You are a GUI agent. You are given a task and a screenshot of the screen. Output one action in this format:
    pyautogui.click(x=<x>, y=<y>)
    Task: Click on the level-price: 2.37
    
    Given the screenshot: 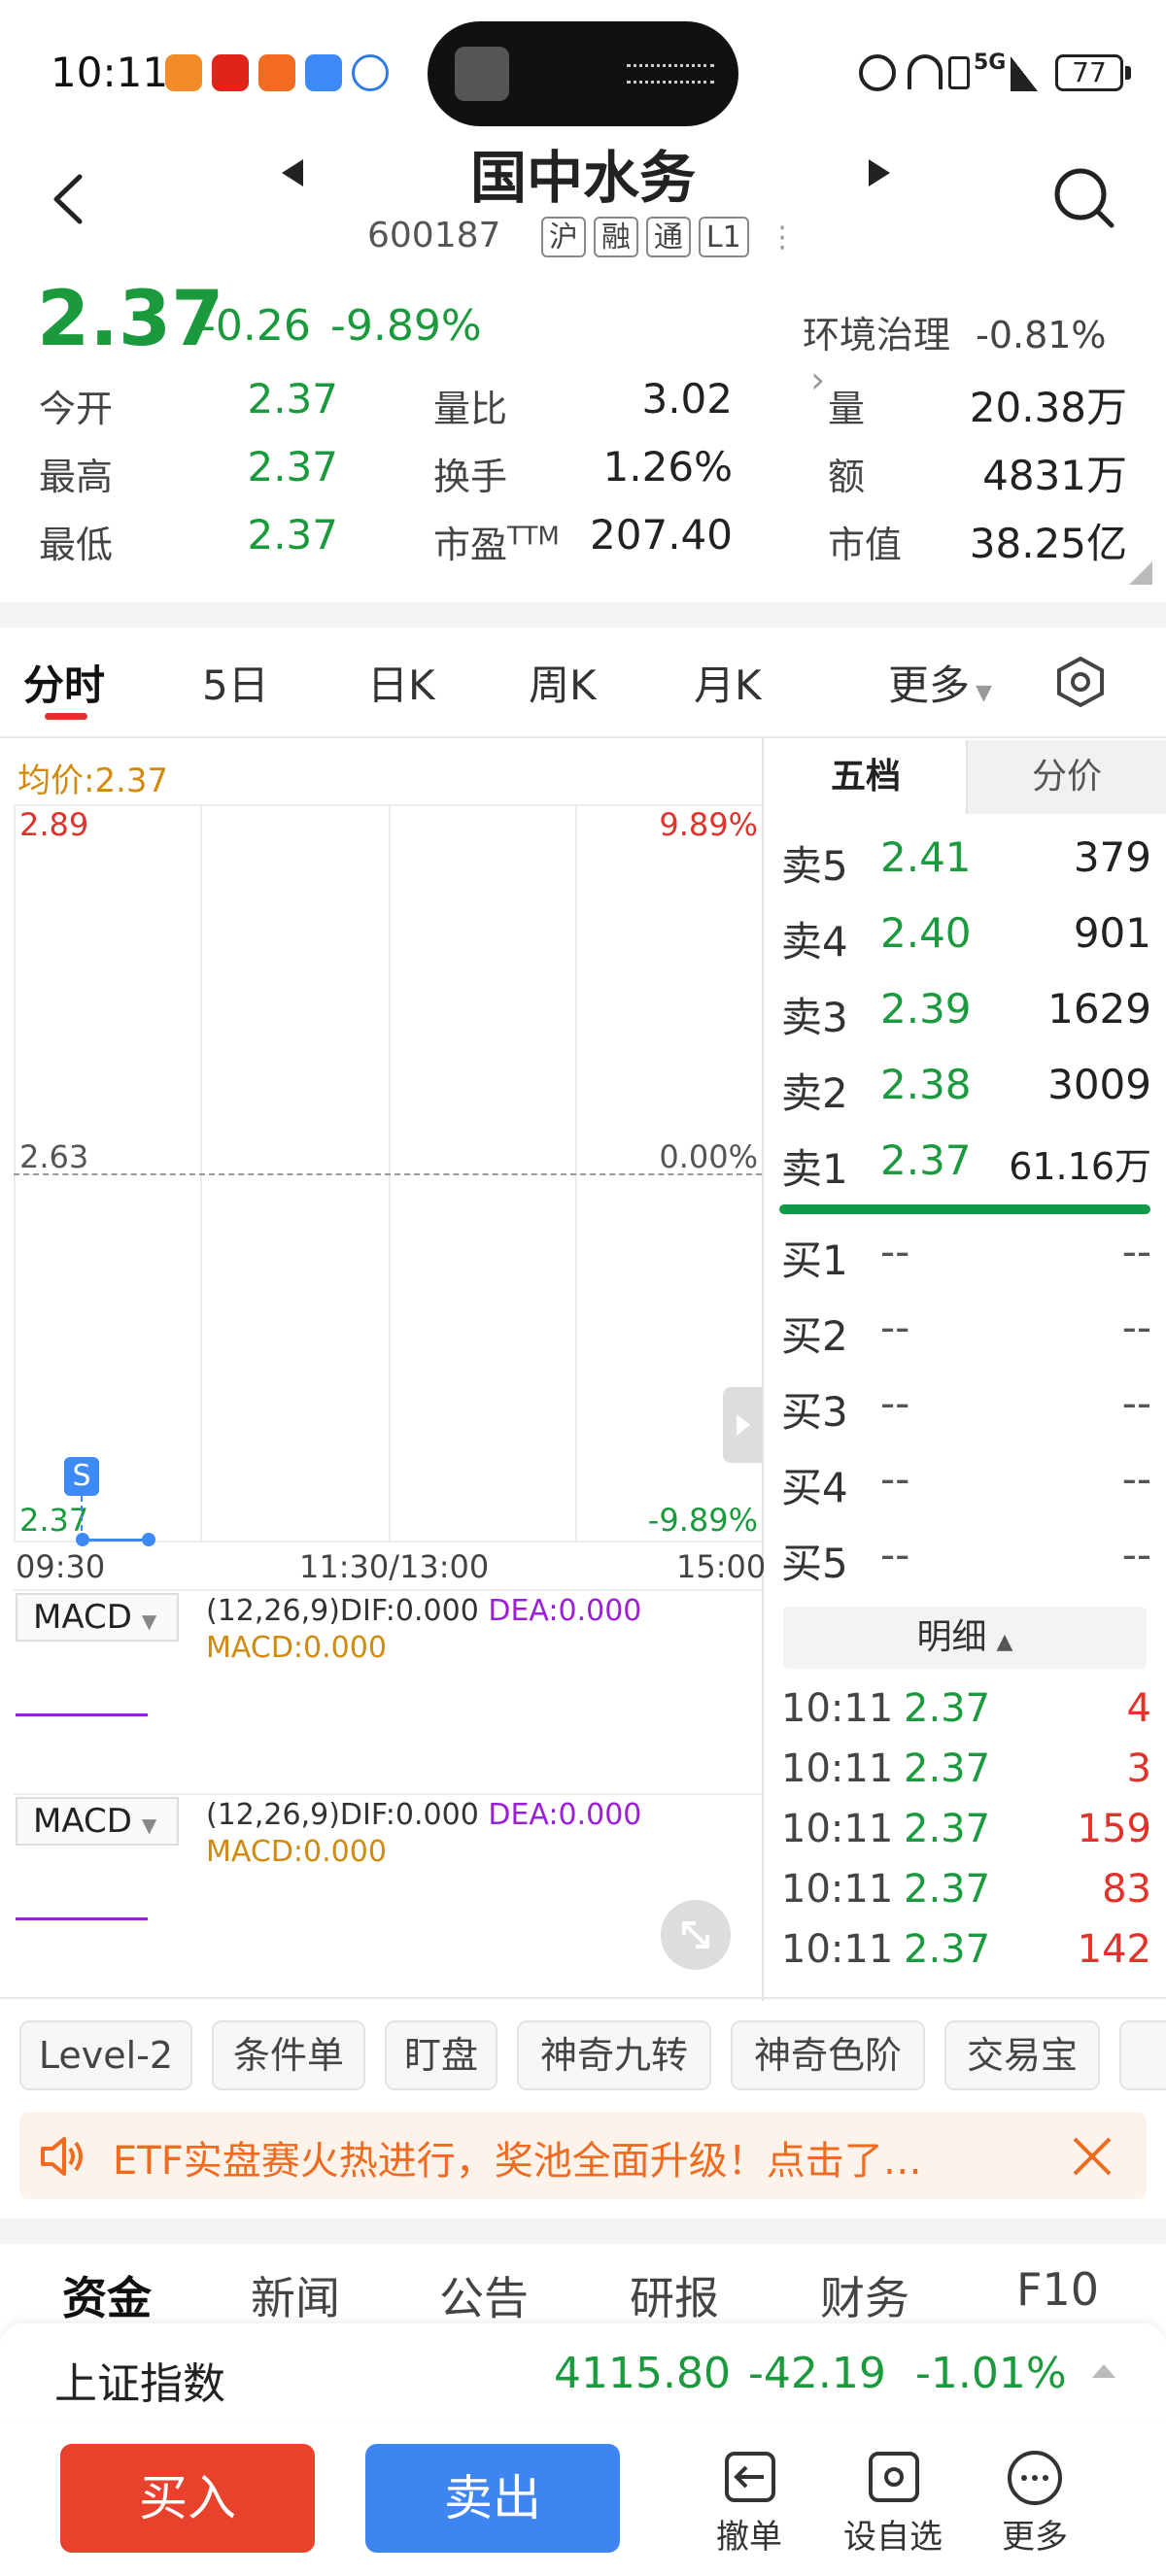 What is the action you would take?
    pyautogui.click(x=926, y=1160)
    